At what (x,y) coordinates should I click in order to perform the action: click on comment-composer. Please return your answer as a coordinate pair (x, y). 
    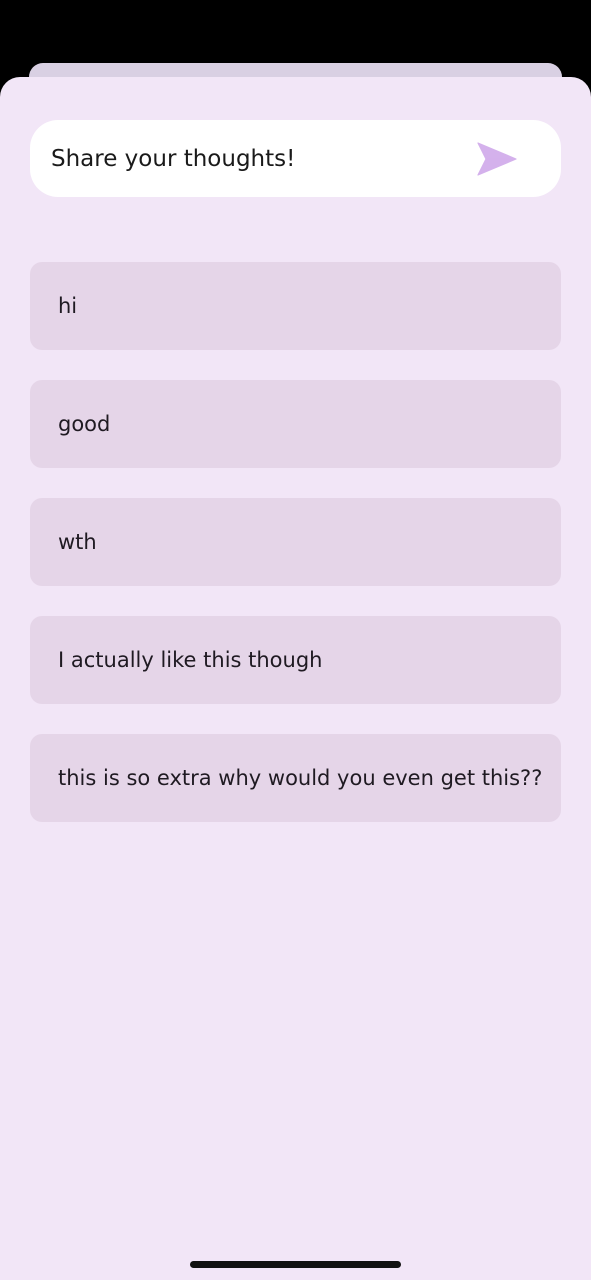
    Looking at the image, I should click on (295, 158).